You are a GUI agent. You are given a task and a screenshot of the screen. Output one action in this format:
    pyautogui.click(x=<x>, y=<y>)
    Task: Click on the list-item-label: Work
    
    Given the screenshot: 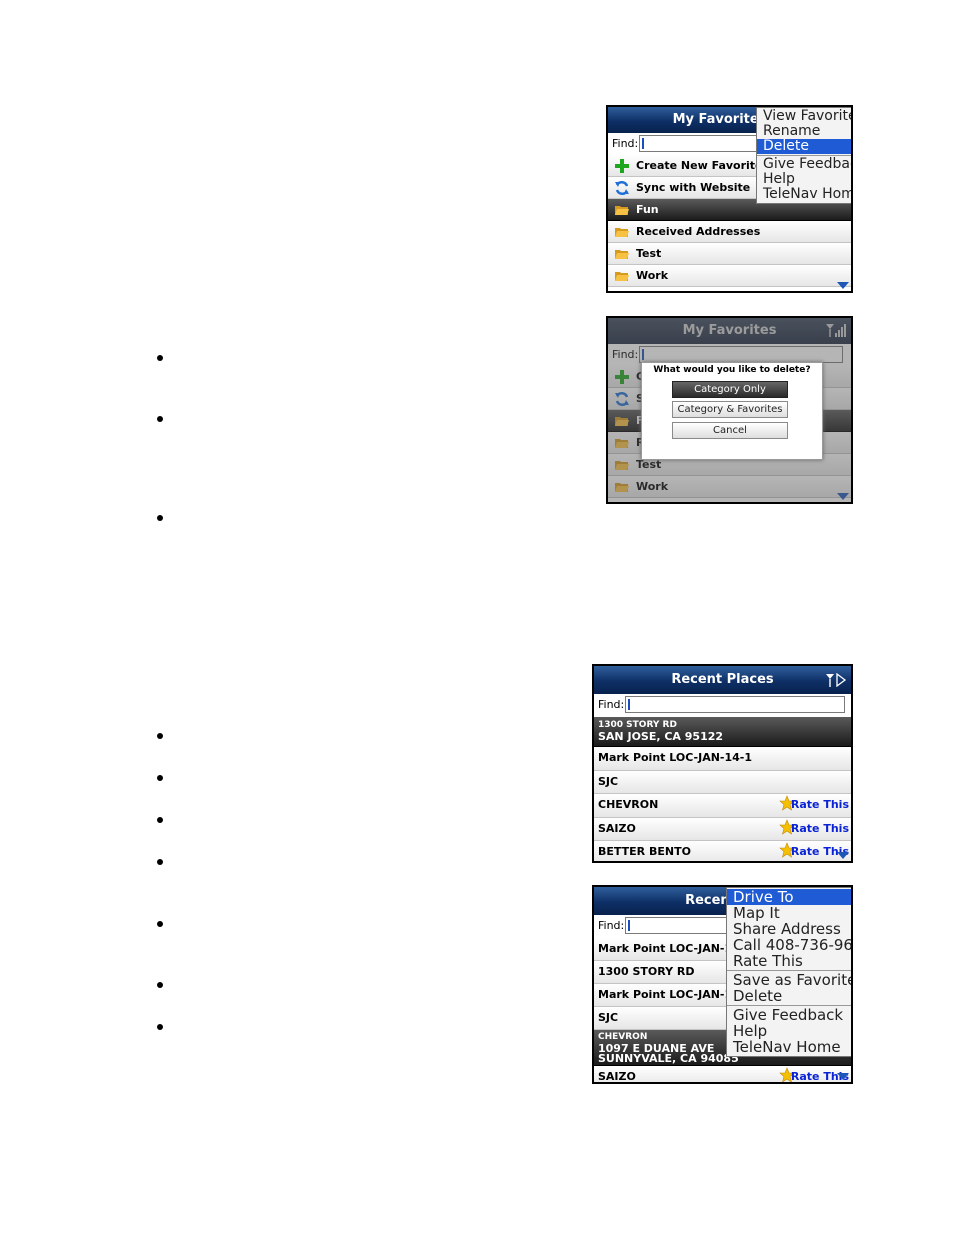 What is the action you would take?
    pyautogui.click(x=652, y=275)
    